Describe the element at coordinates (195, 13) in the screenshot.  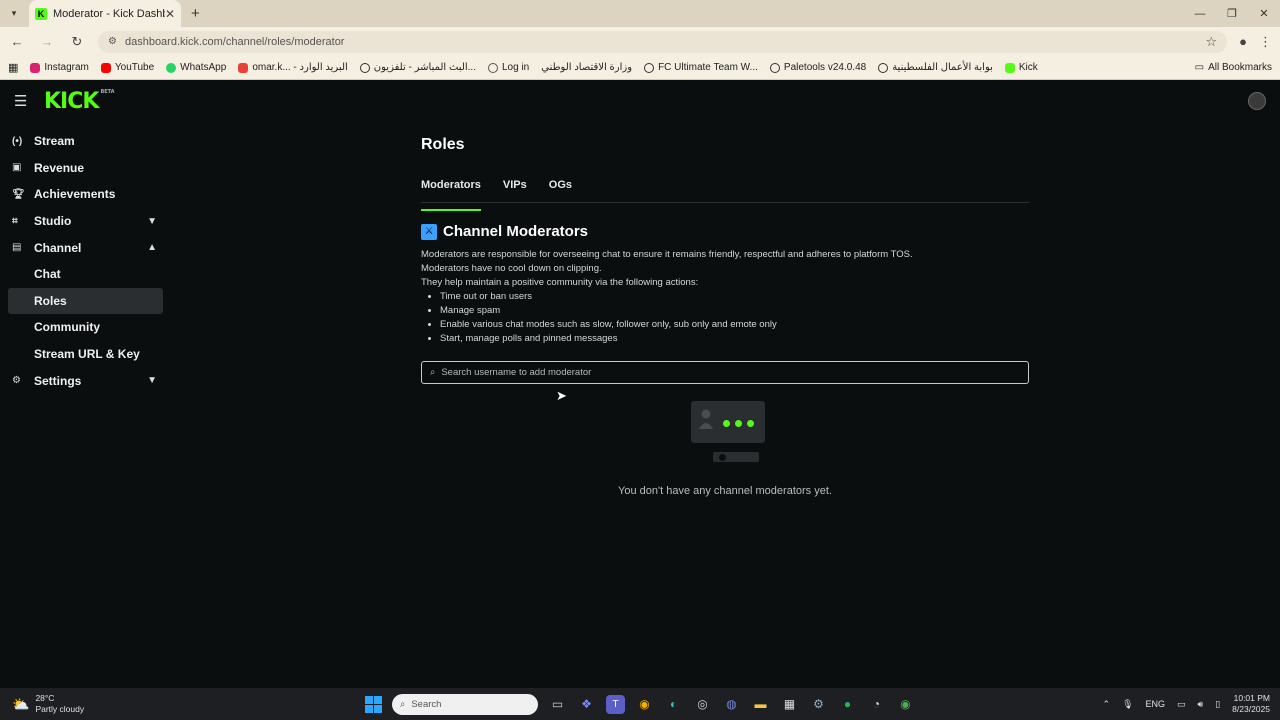
I see `new-tab-icon: +` at that location.